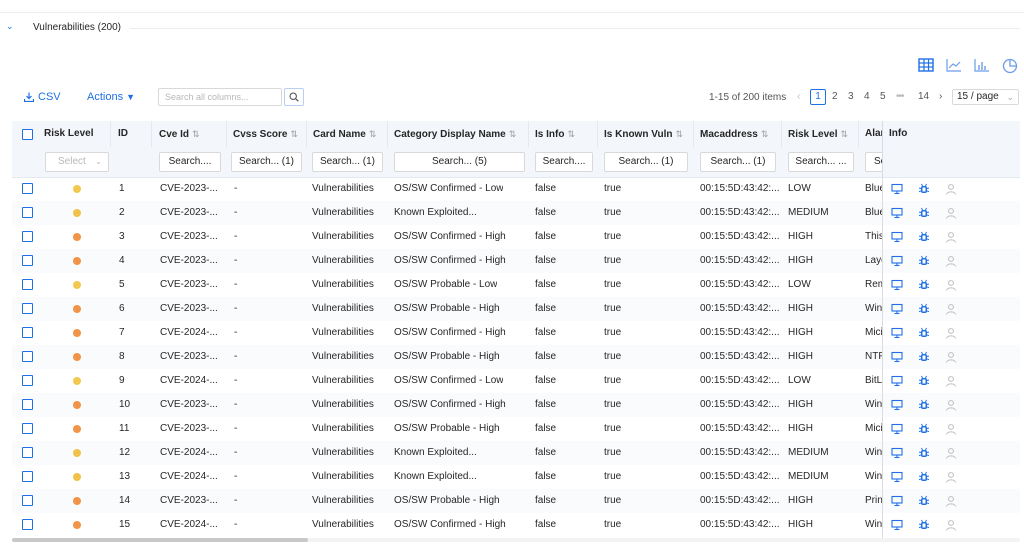 The height and width of the screenshot is (555, 1024). What do you see at coordinates (820, 134) in the screenshot?
I see `col-risk-level-2: Risk Level ⇅` at bounding box center [820, 134].